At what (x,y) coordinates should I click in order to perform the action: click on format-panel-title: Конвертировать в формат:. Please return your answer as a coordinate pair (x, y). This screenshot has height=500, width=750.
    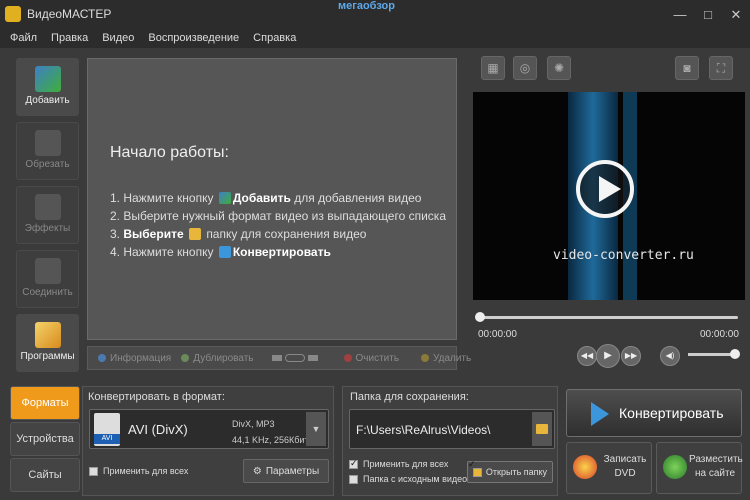
    Looking at the image, I should click on (156, 397).